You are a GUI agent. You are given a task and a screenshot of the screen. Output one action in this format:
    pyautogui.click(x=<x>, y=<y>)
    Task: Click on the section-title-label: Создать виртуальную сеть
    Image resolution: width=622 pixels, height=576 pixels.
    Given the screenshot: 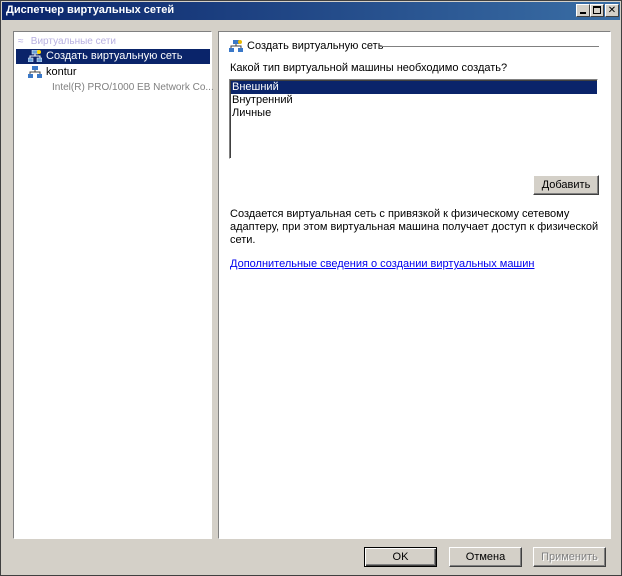 What is the action you would take?
    pyautogui.click(x=315, y=46)
    